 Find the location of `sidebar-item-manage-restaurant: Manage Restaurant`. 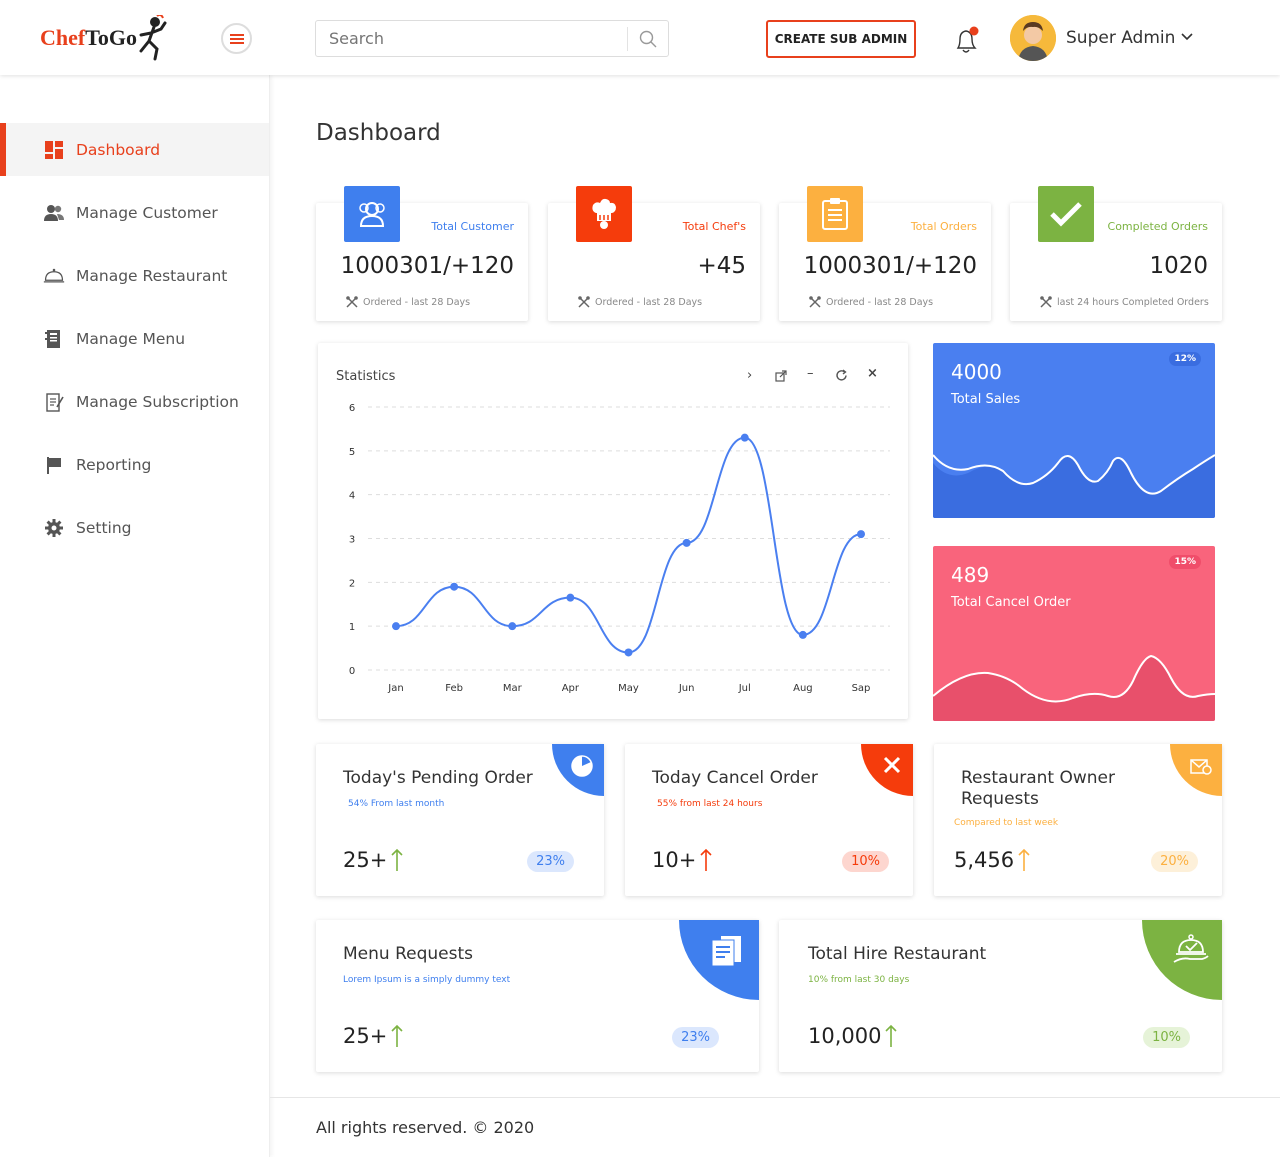

sidebar-item-manage-restaurant: Manage Restaurant is located at coordinates (134, 275).